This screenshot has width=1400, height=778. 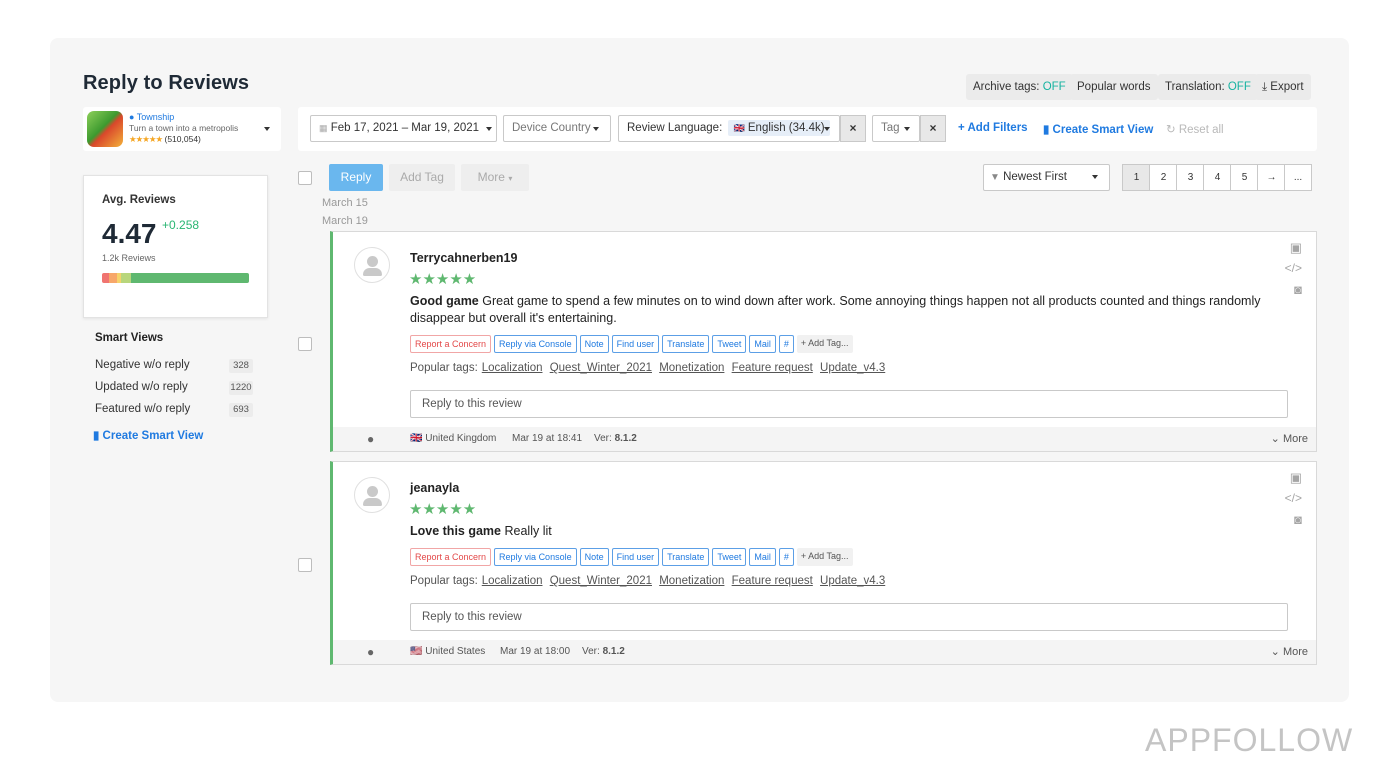 I want to click on create-smart-view-label: Create Smart View, so click(x=1103, y=130).